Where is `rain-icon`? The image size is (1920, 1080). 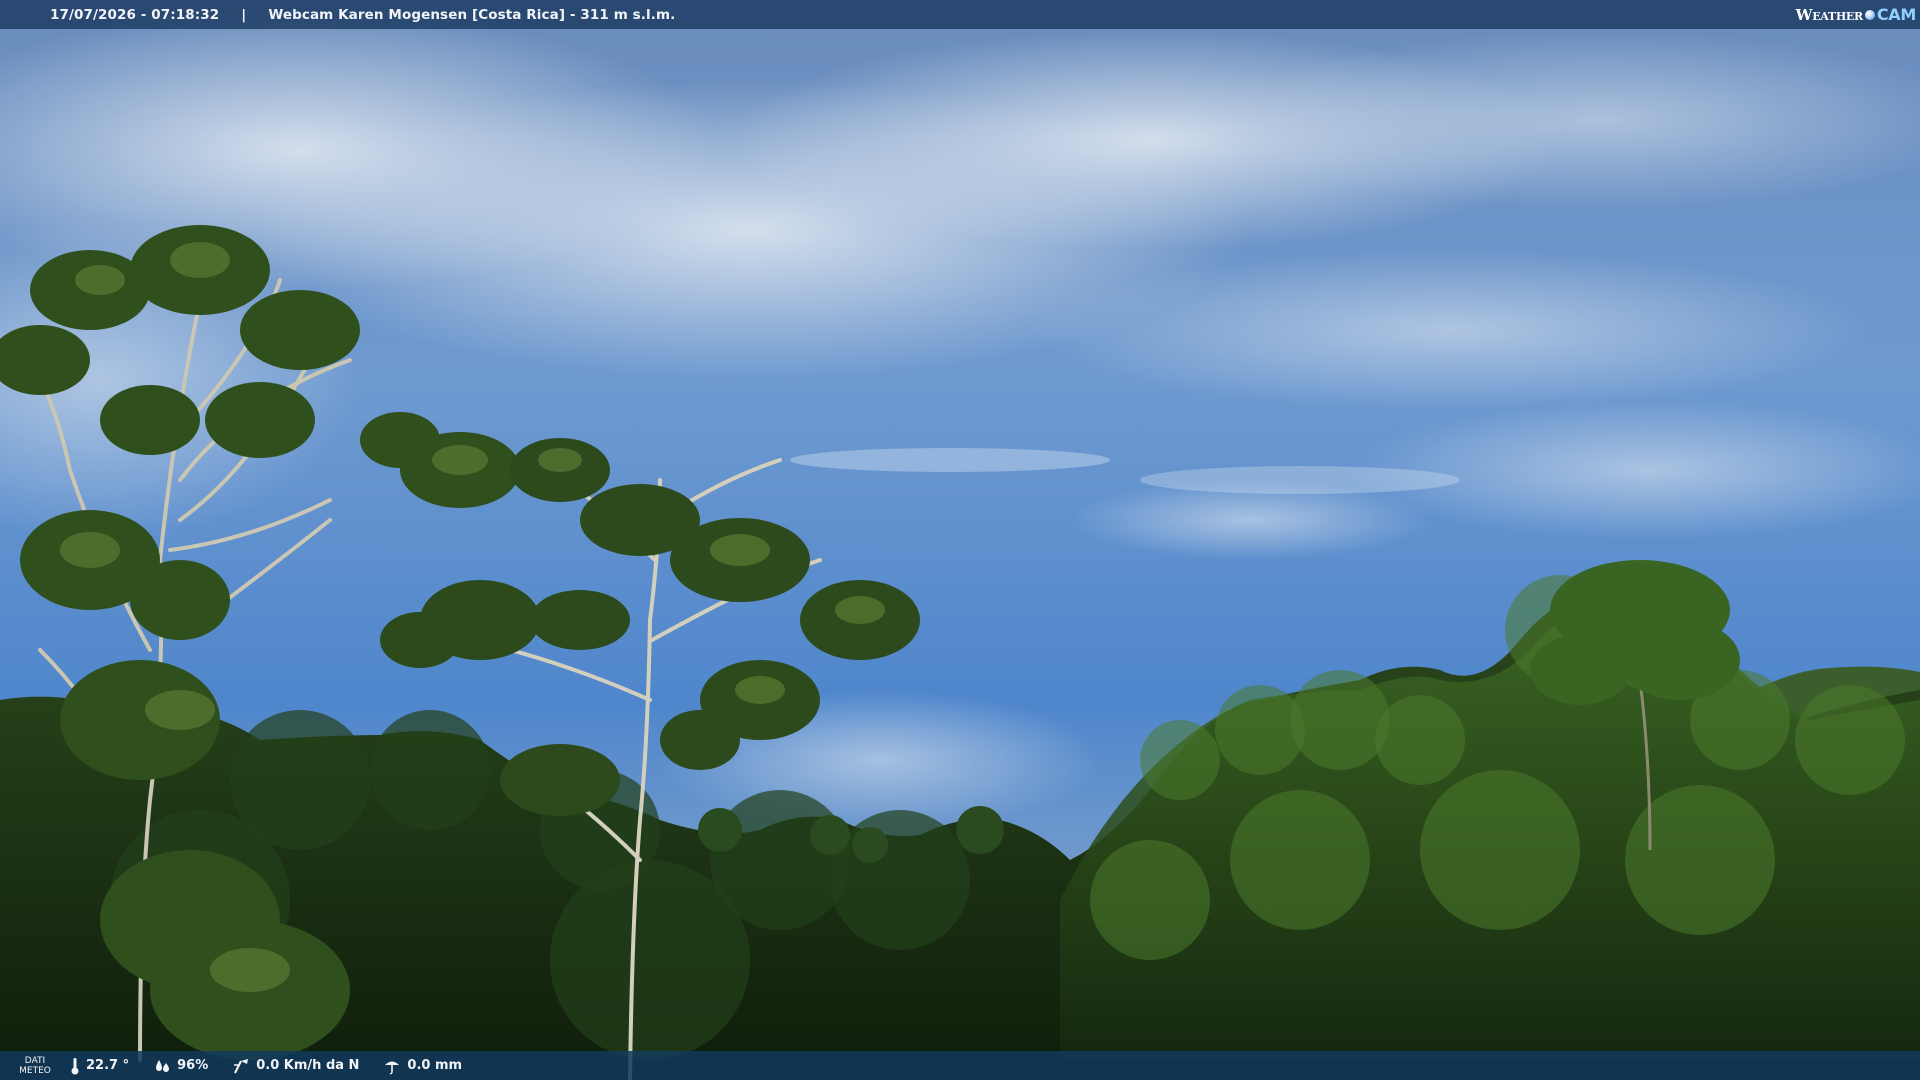
rain-icon is located at coordinates (392, 1067).